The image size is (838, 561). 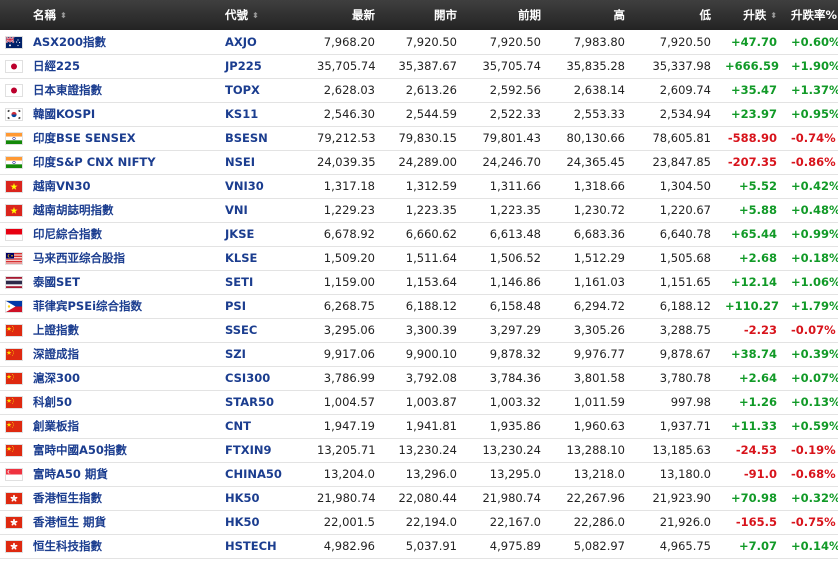 What do you see at coordinates (599, 186) in the screenshot?
I see `high-cell: 1,318.66` at bounding box center [599, 186].